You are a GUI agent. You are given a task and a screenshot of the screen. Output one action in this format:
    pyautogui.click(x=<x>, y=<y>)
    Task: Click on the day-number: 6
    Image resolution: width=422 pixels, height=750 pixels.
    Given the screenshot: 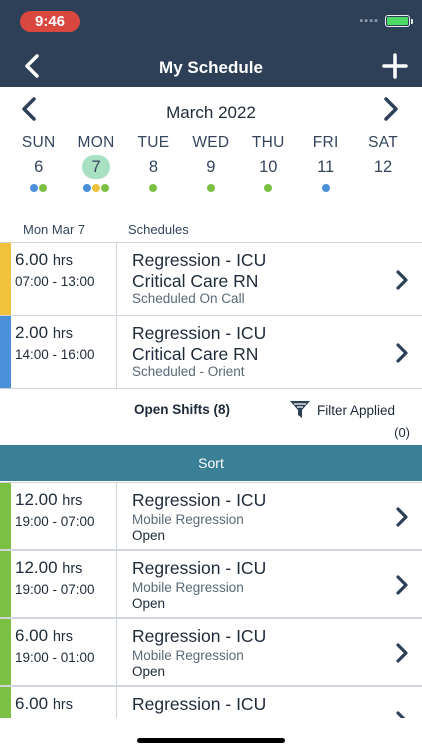 What is the action you would take?
    pyautogui.click(x=39, y=167)
    